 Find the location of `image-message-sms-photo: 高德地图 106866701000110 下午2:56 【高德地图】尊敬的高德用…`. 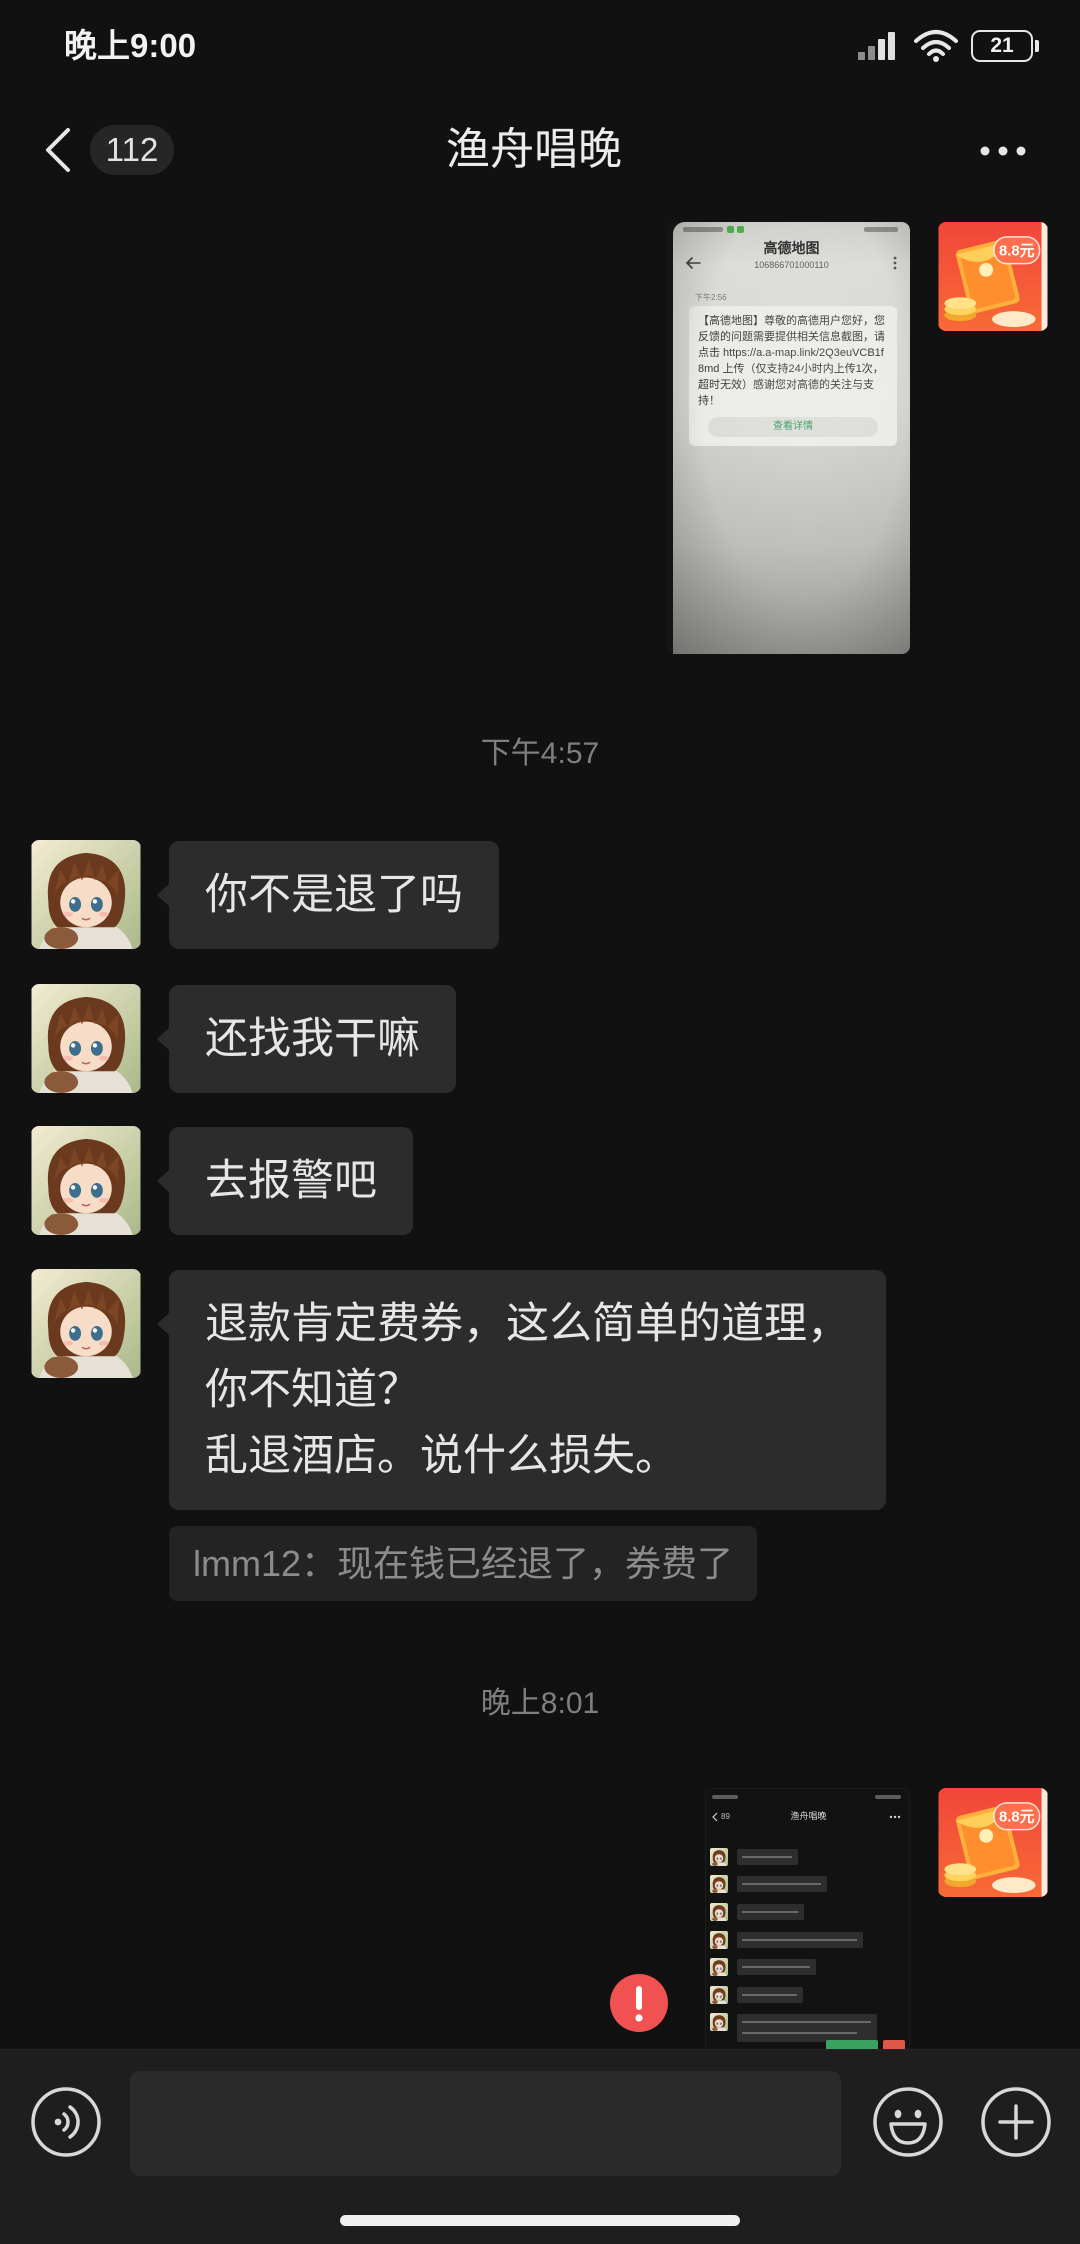

image-message-sms-photo: 高德地图 106866701000110 下午2:56 【高德地图】尊敬的高德用… is located at coordinates (788, 438).